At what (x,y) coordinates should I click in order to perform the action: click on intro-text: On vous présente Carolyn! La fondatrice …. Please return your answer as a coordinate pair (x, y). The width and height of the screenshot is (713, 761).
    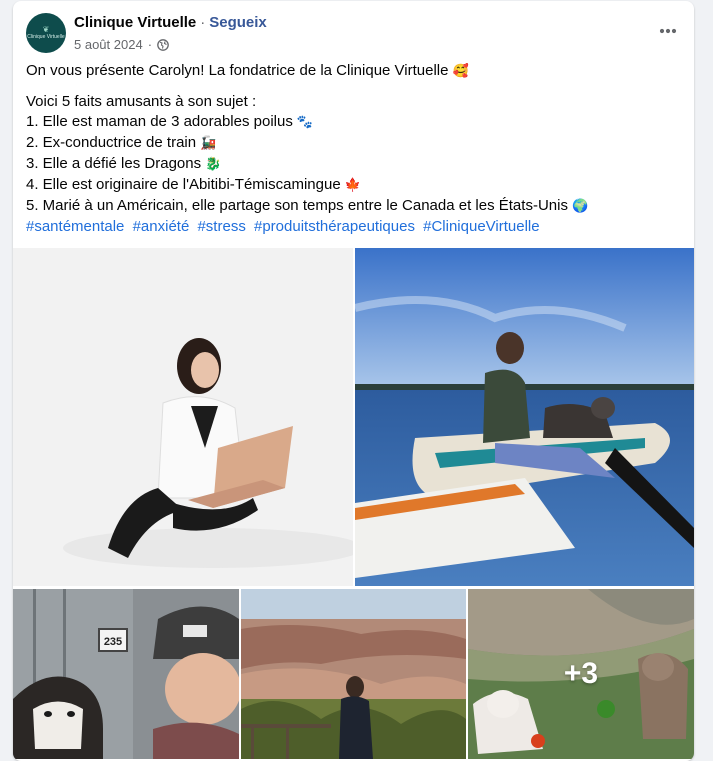
    Looking at the image, I should click on (237, 70).